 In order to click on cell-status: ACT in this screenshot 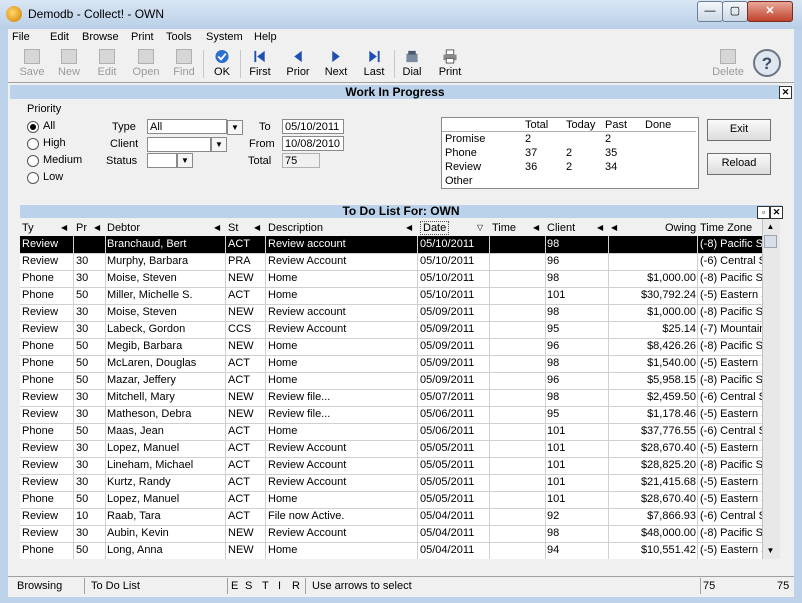, I will do `click(239, 431)`.